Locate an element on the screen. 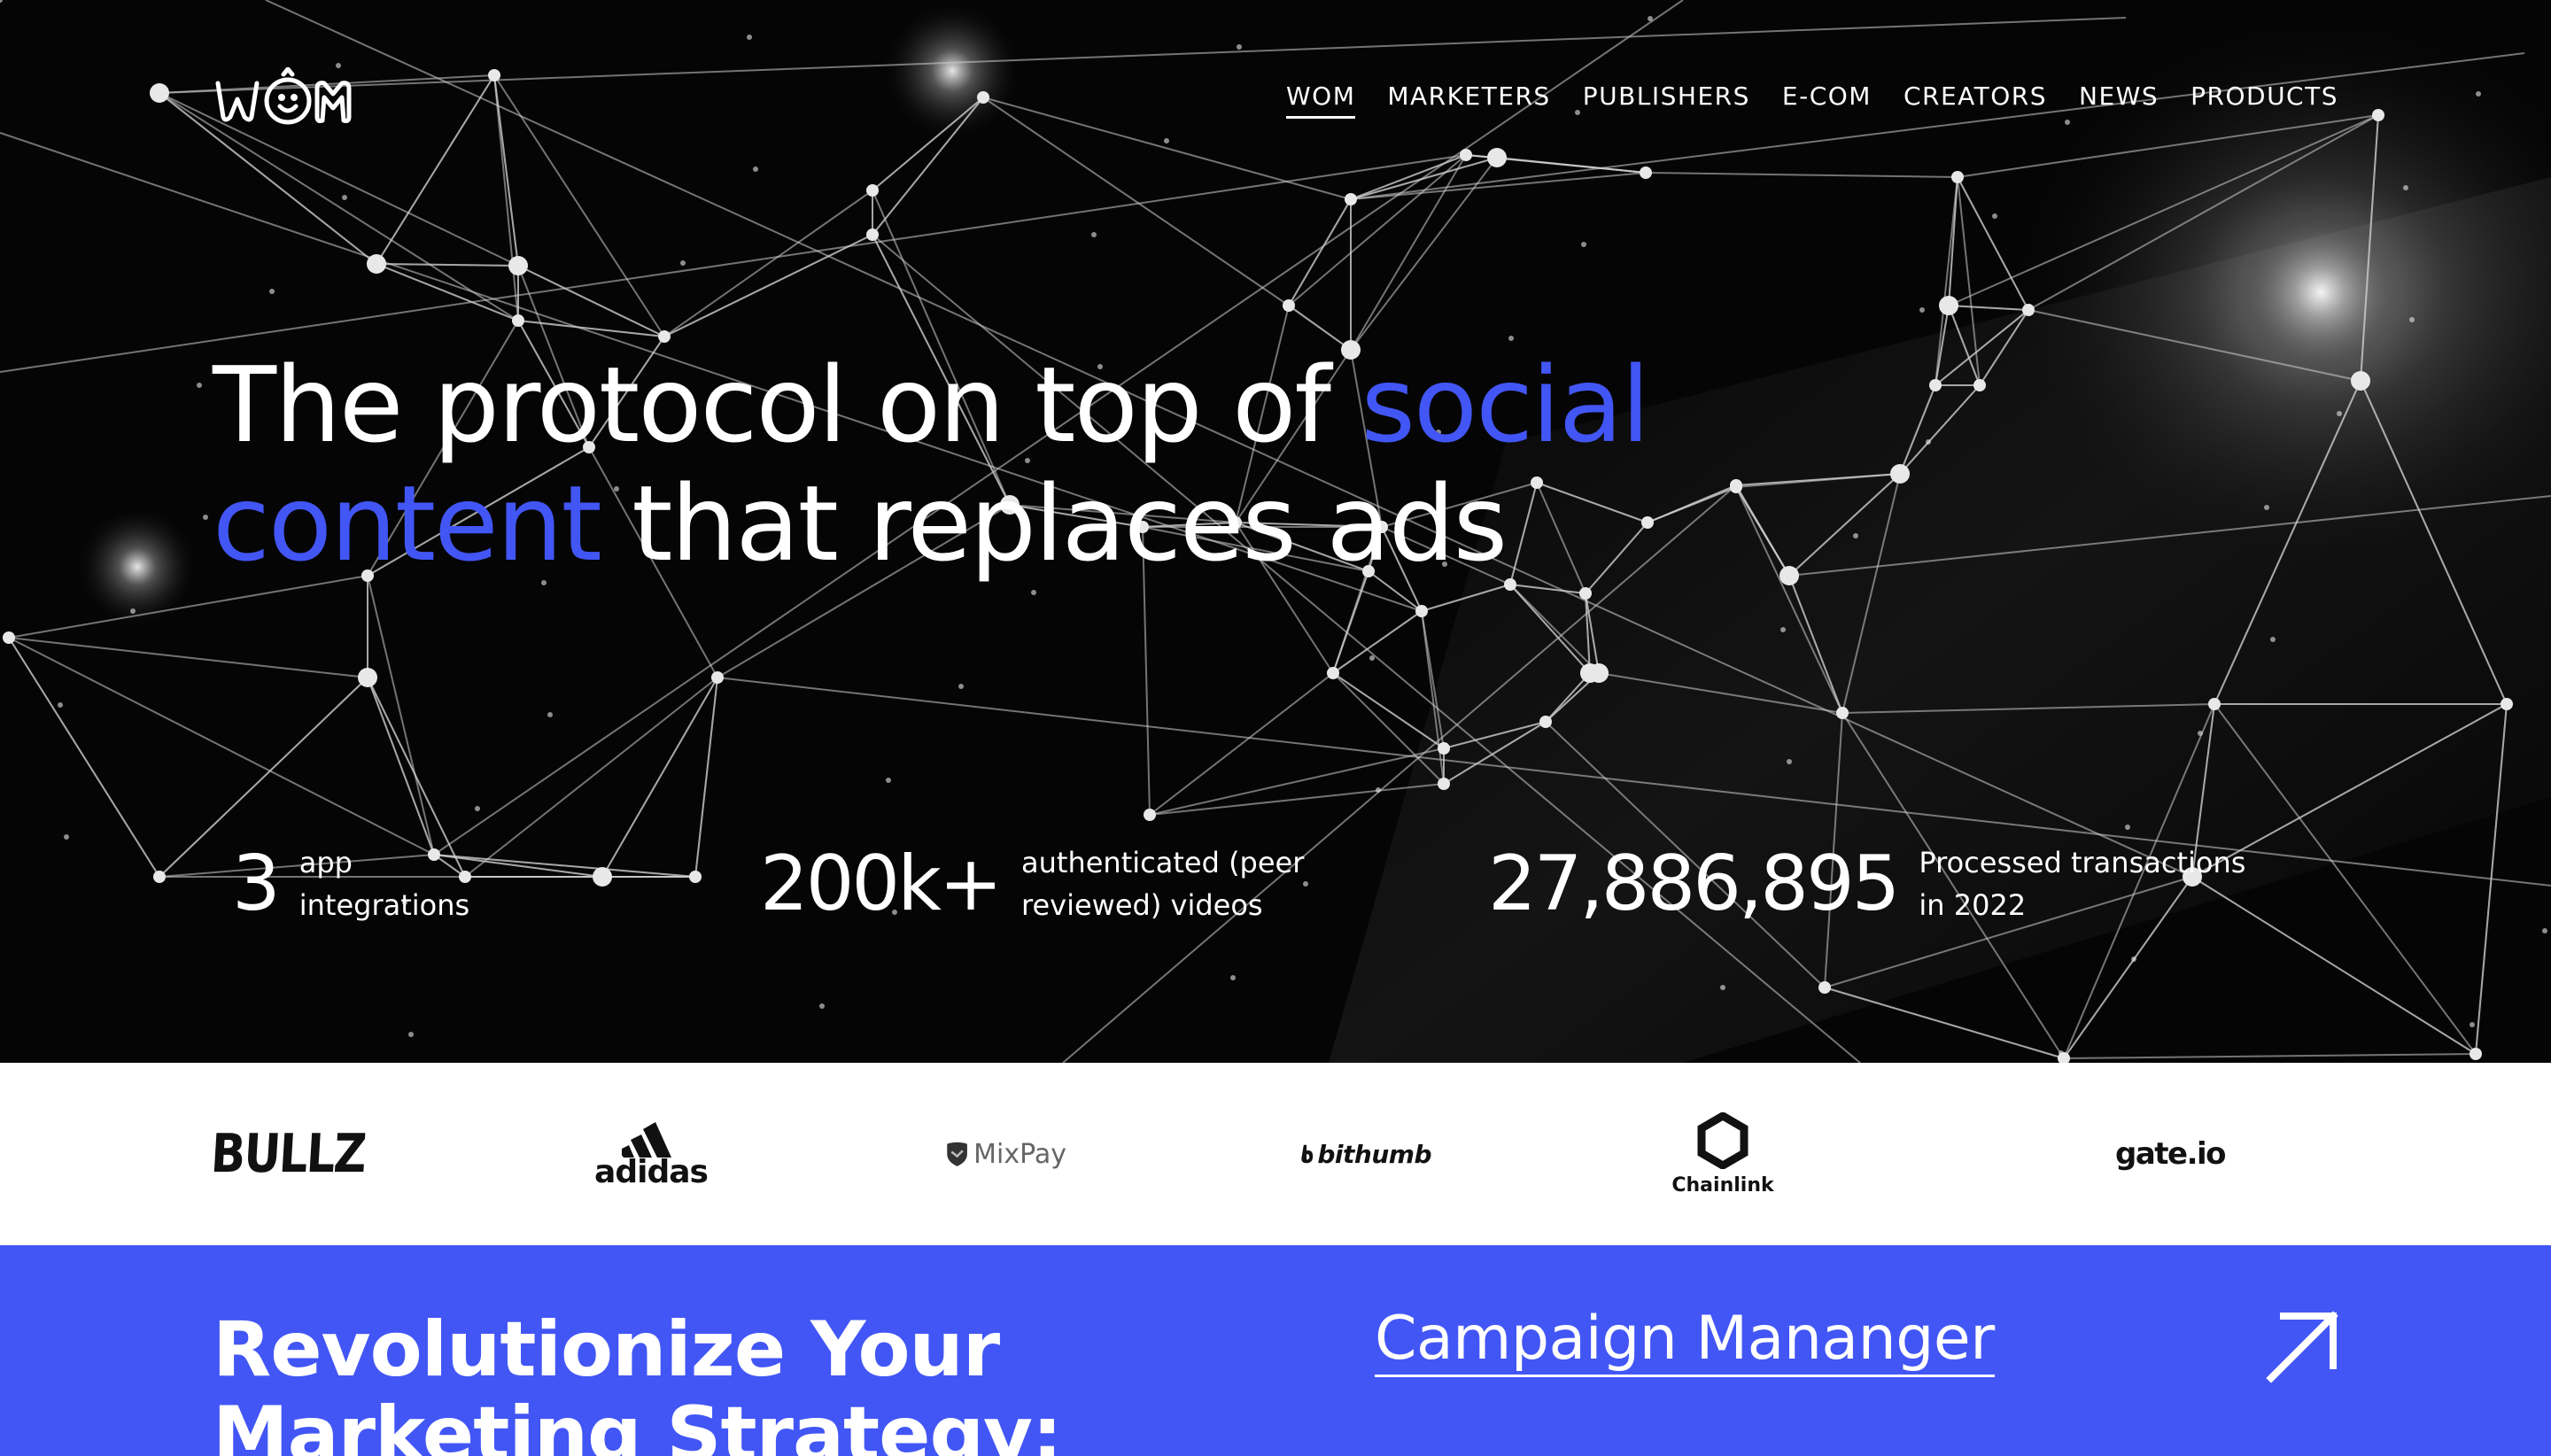 Image resolution: width=2551 pixels, height=1456 pixels. nav-item-publishers: PUBLISHERS is located at coordinates (1667, 100).